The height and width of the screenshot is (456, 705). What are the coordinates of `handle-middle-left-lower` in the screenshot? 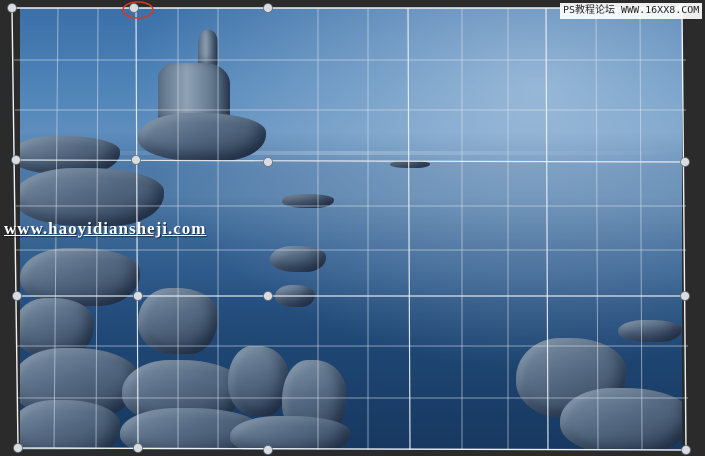 It's located at (17, 296).